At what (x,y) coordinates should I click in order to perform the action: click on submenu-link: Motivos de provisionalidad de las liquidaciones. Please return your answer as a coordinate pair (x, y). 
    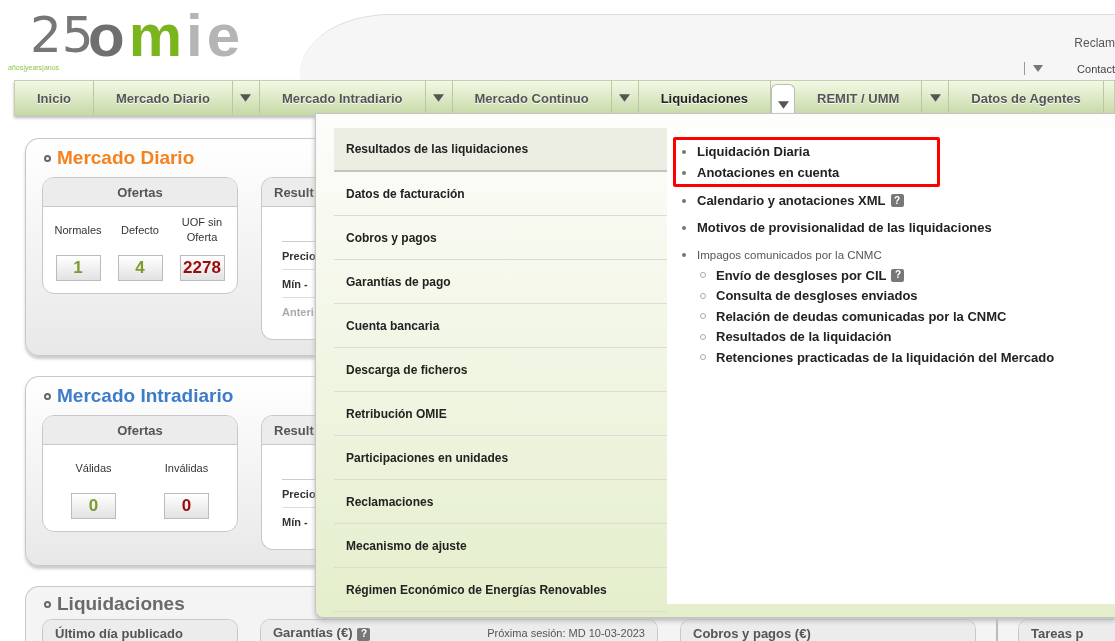
    Looking at the image, I should click on (844, 227).